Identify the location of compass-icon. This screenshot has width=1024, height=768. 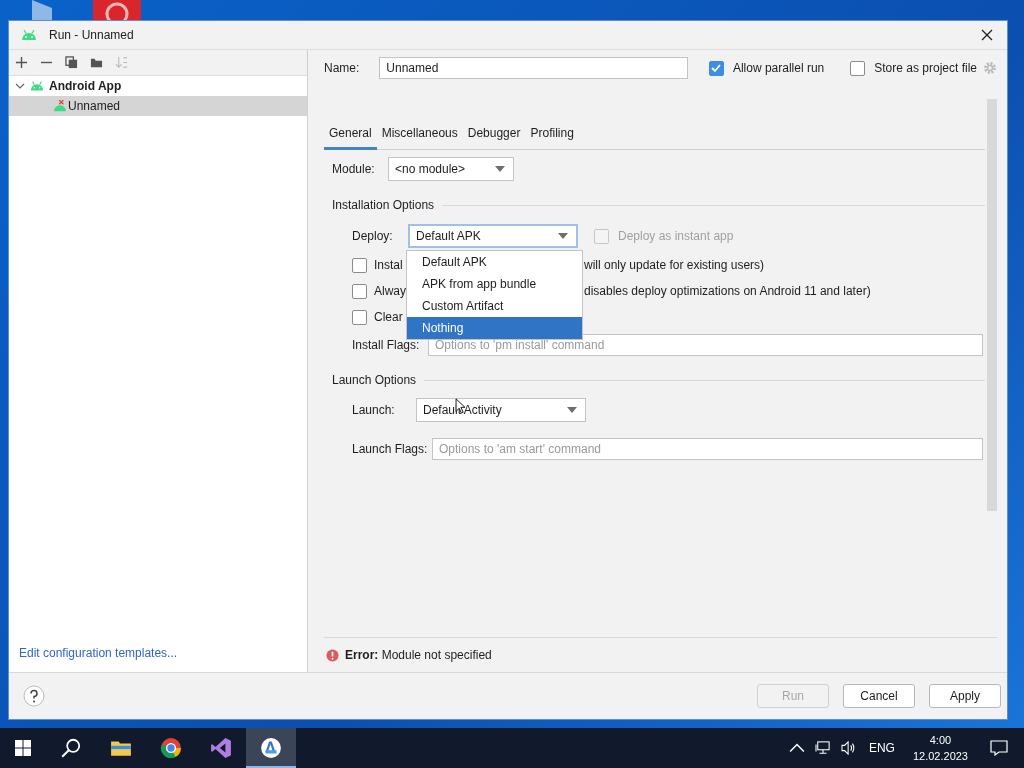
(271, 748).